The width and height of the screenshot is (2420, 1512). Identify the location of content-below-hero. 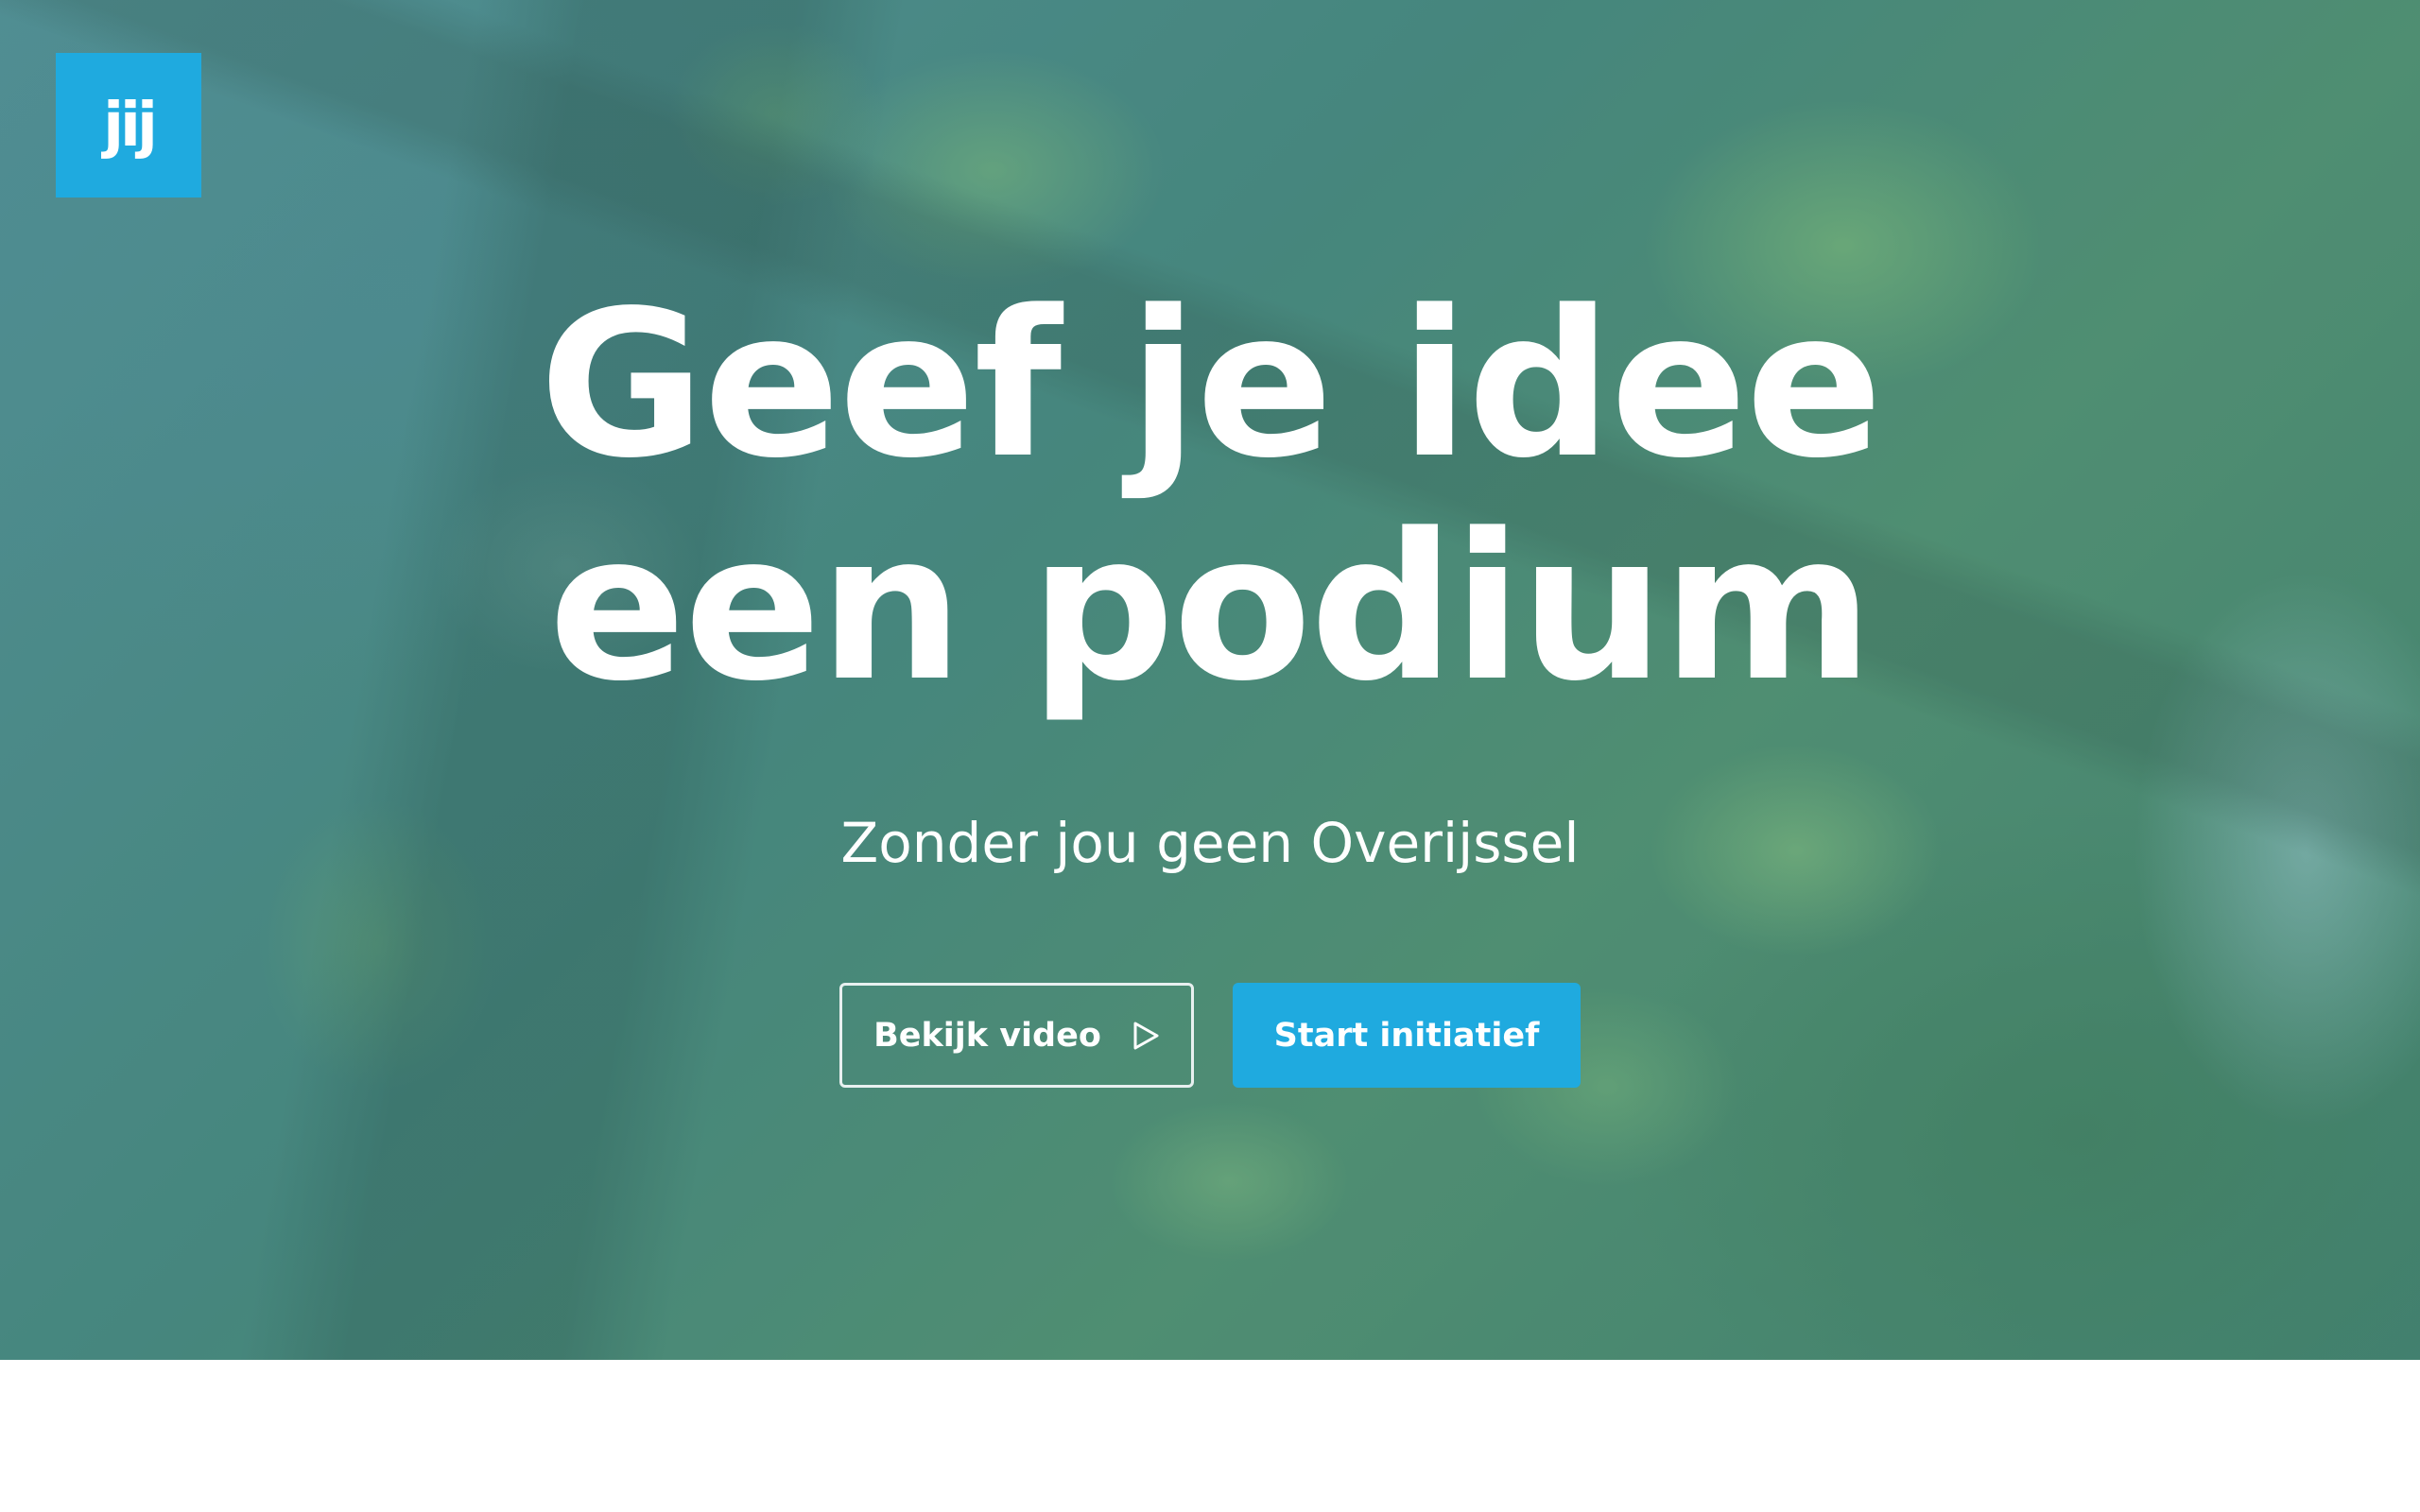
(1210, 1436).